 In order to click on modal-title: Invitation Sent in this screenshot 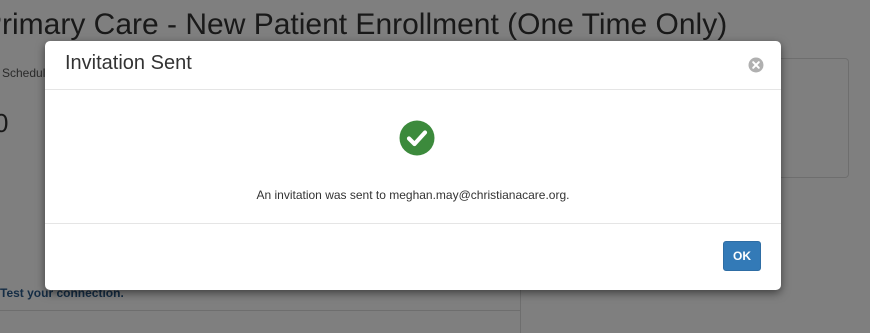, I will do `click(128, 63)`.